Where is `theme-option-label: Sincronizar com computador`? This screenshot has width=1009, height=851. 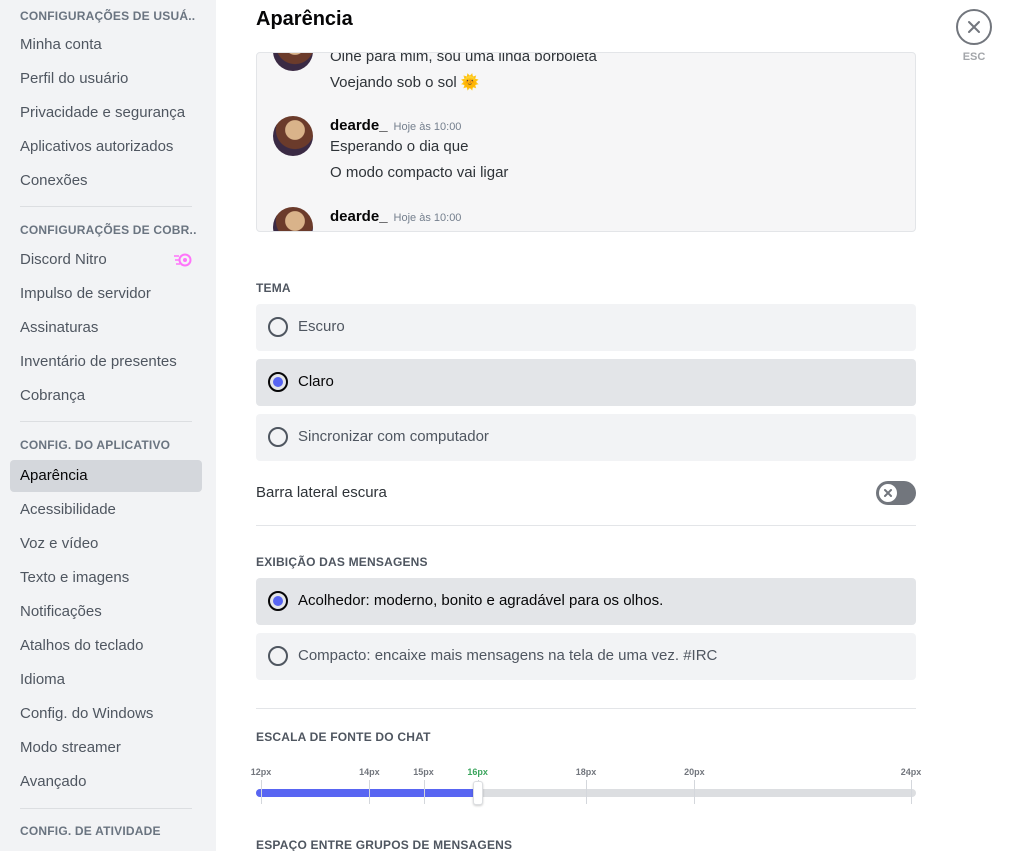
theme-option-label: Sincronizar com computador is located at coordinates (393, 436).